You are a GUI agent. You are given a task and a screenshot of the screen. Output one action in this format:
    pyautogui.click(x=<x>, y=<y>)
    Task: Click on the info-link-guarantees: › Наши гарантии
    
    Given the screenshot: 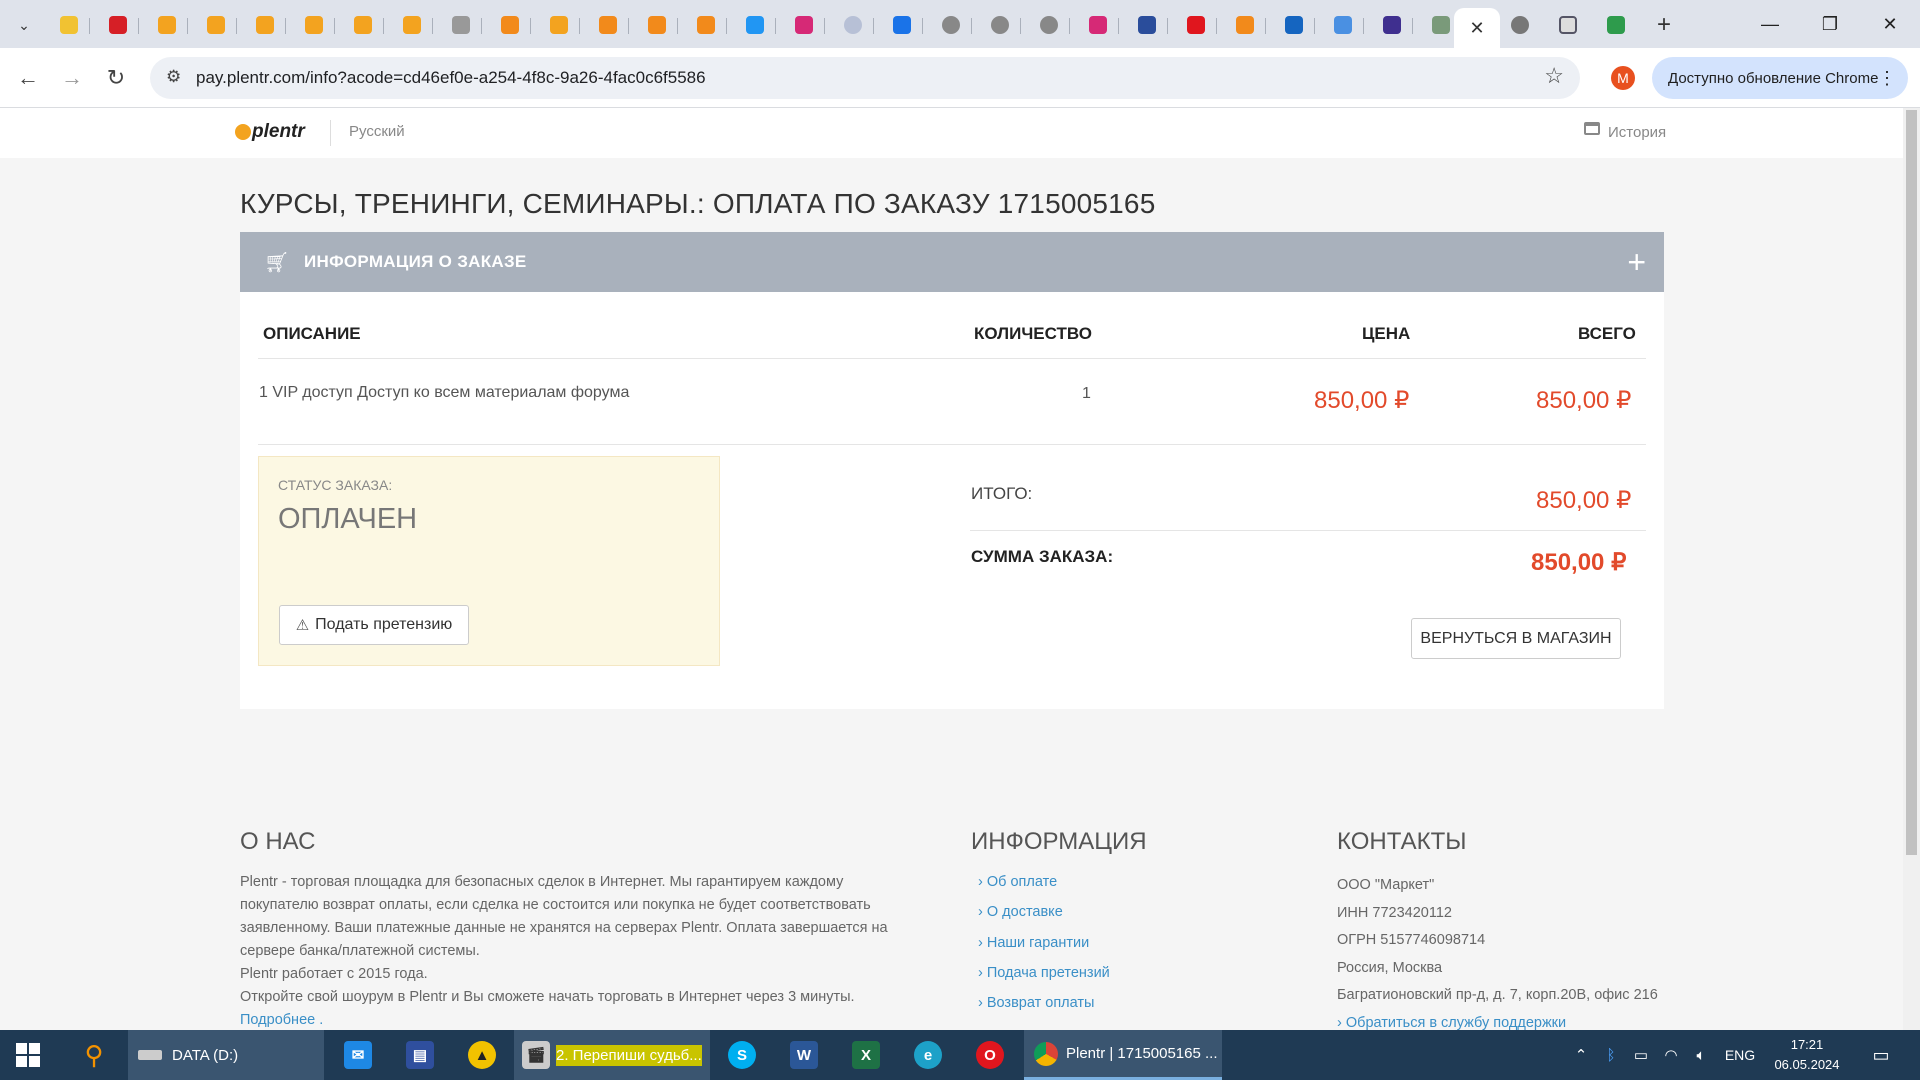 What is the action you would take?
    pyautogui.click(x=1033, y=943)
    